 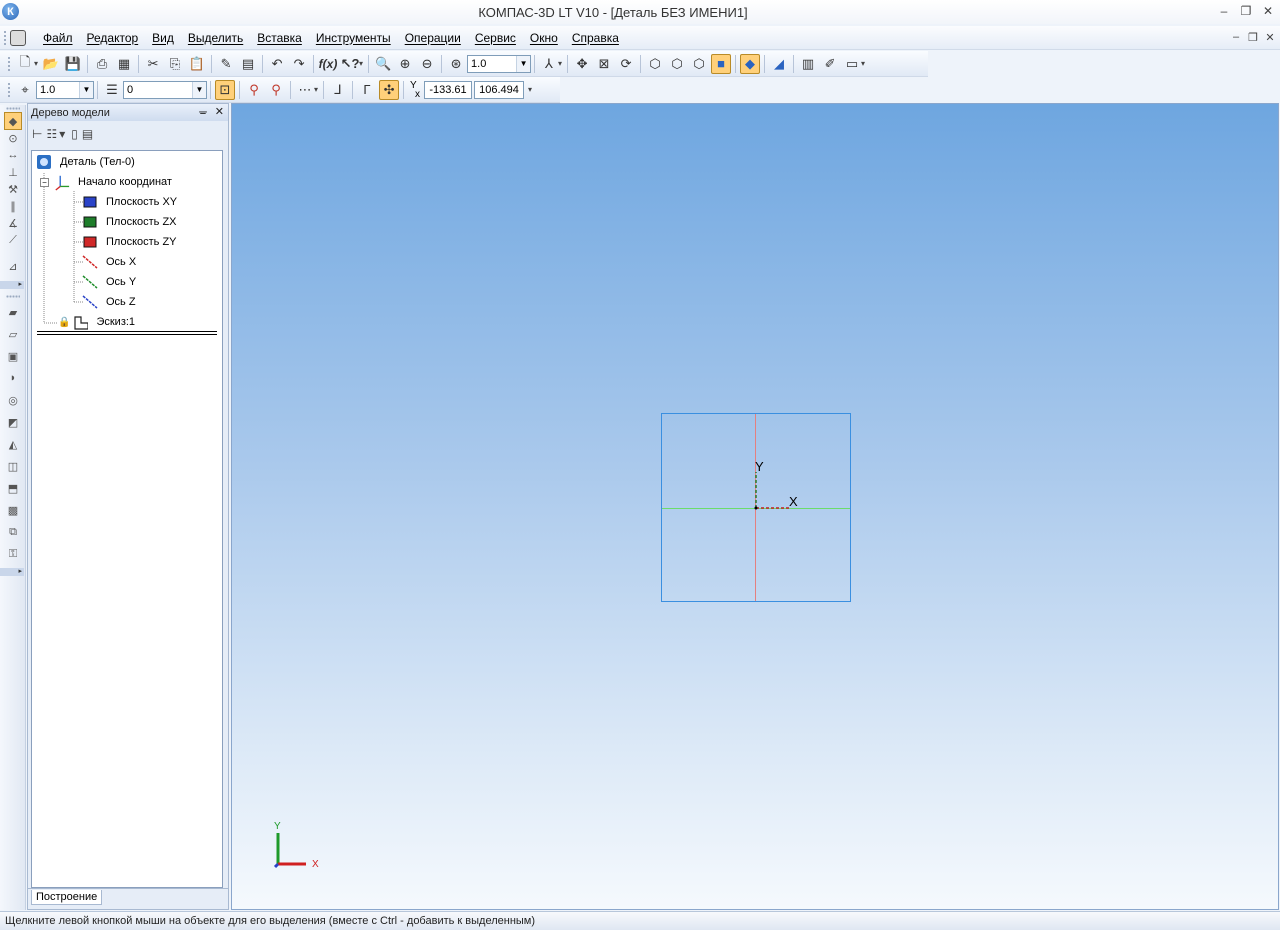 What do you see at coordinates (756, 507) in the screenshot?
I see `sketch-plane: Y X` at bounding box center [756, 507].